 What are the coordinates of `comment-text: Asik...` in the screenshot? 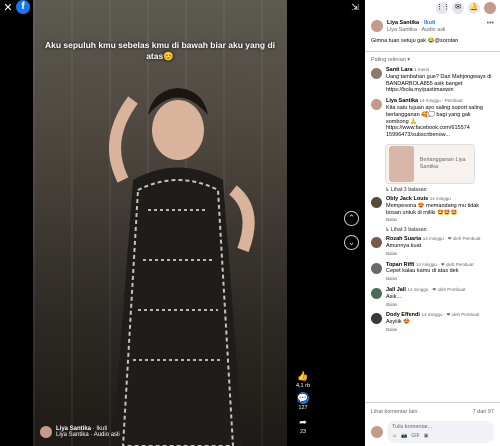 It's located at (393, 296).